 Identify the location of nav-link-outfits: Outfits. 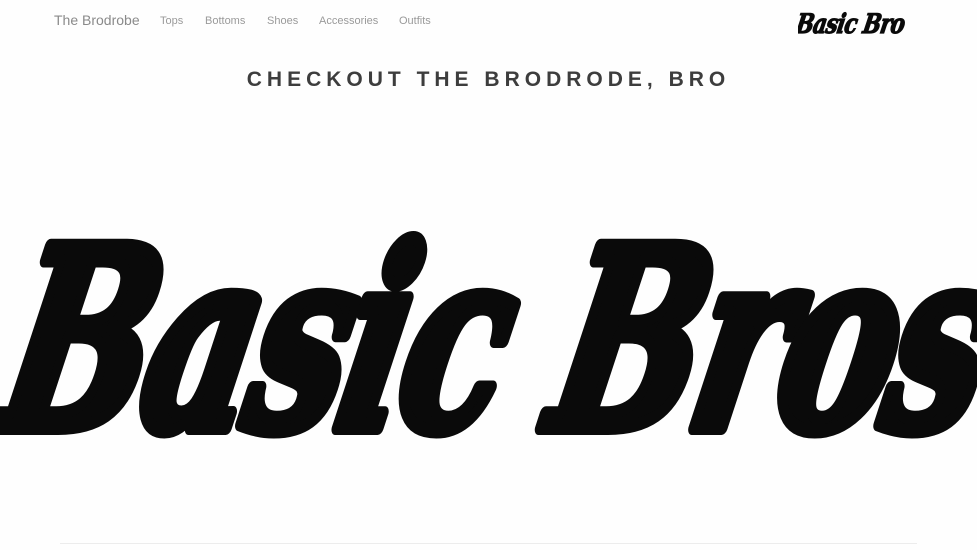
(415, 21).